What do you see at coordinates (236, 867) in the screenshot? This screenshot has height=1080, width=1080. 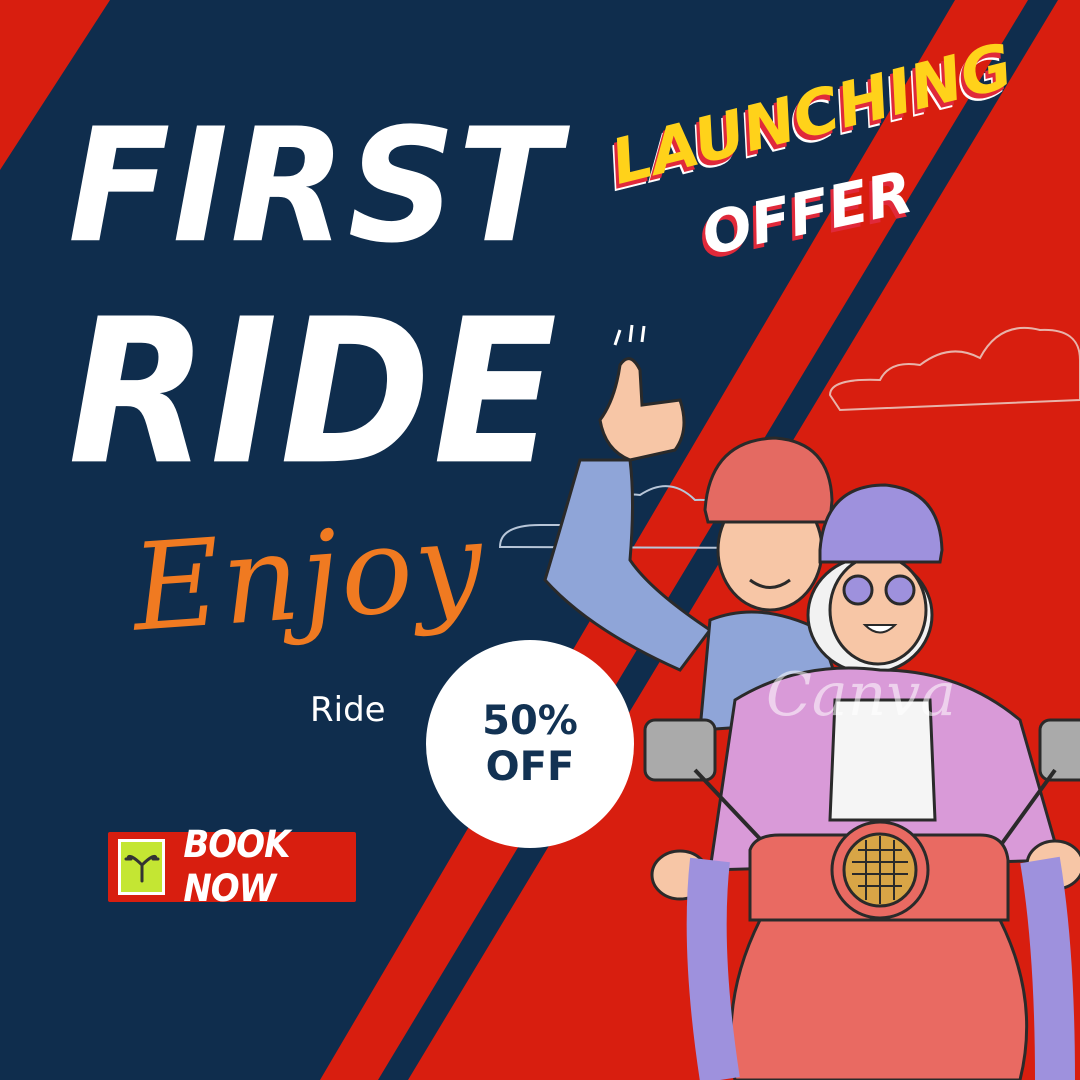 I see `book-now-label: BOOK NOW` at bounding box center [236, 867].